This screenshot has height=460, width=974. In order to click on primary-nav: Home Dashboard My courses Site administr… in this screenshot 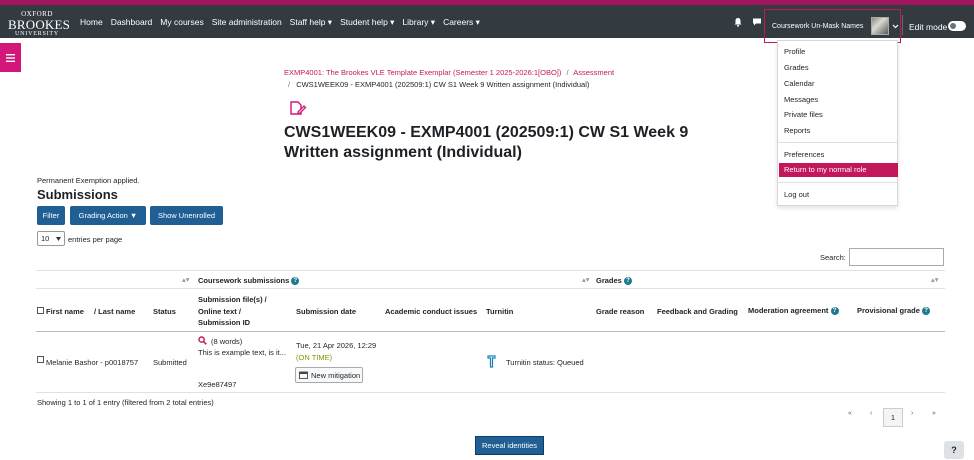, I will do `click(284, 22)`.